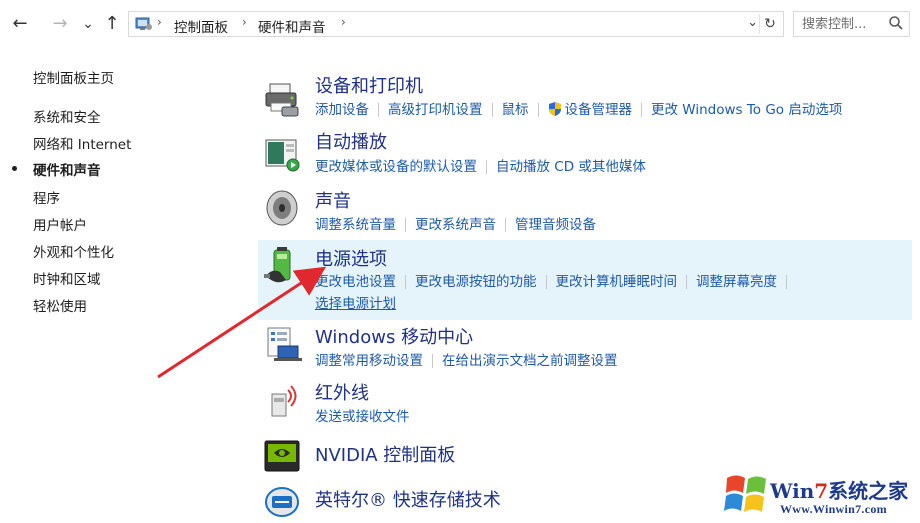  I want to click on watermark-brand: Win7系统之家, so click(839, 489).